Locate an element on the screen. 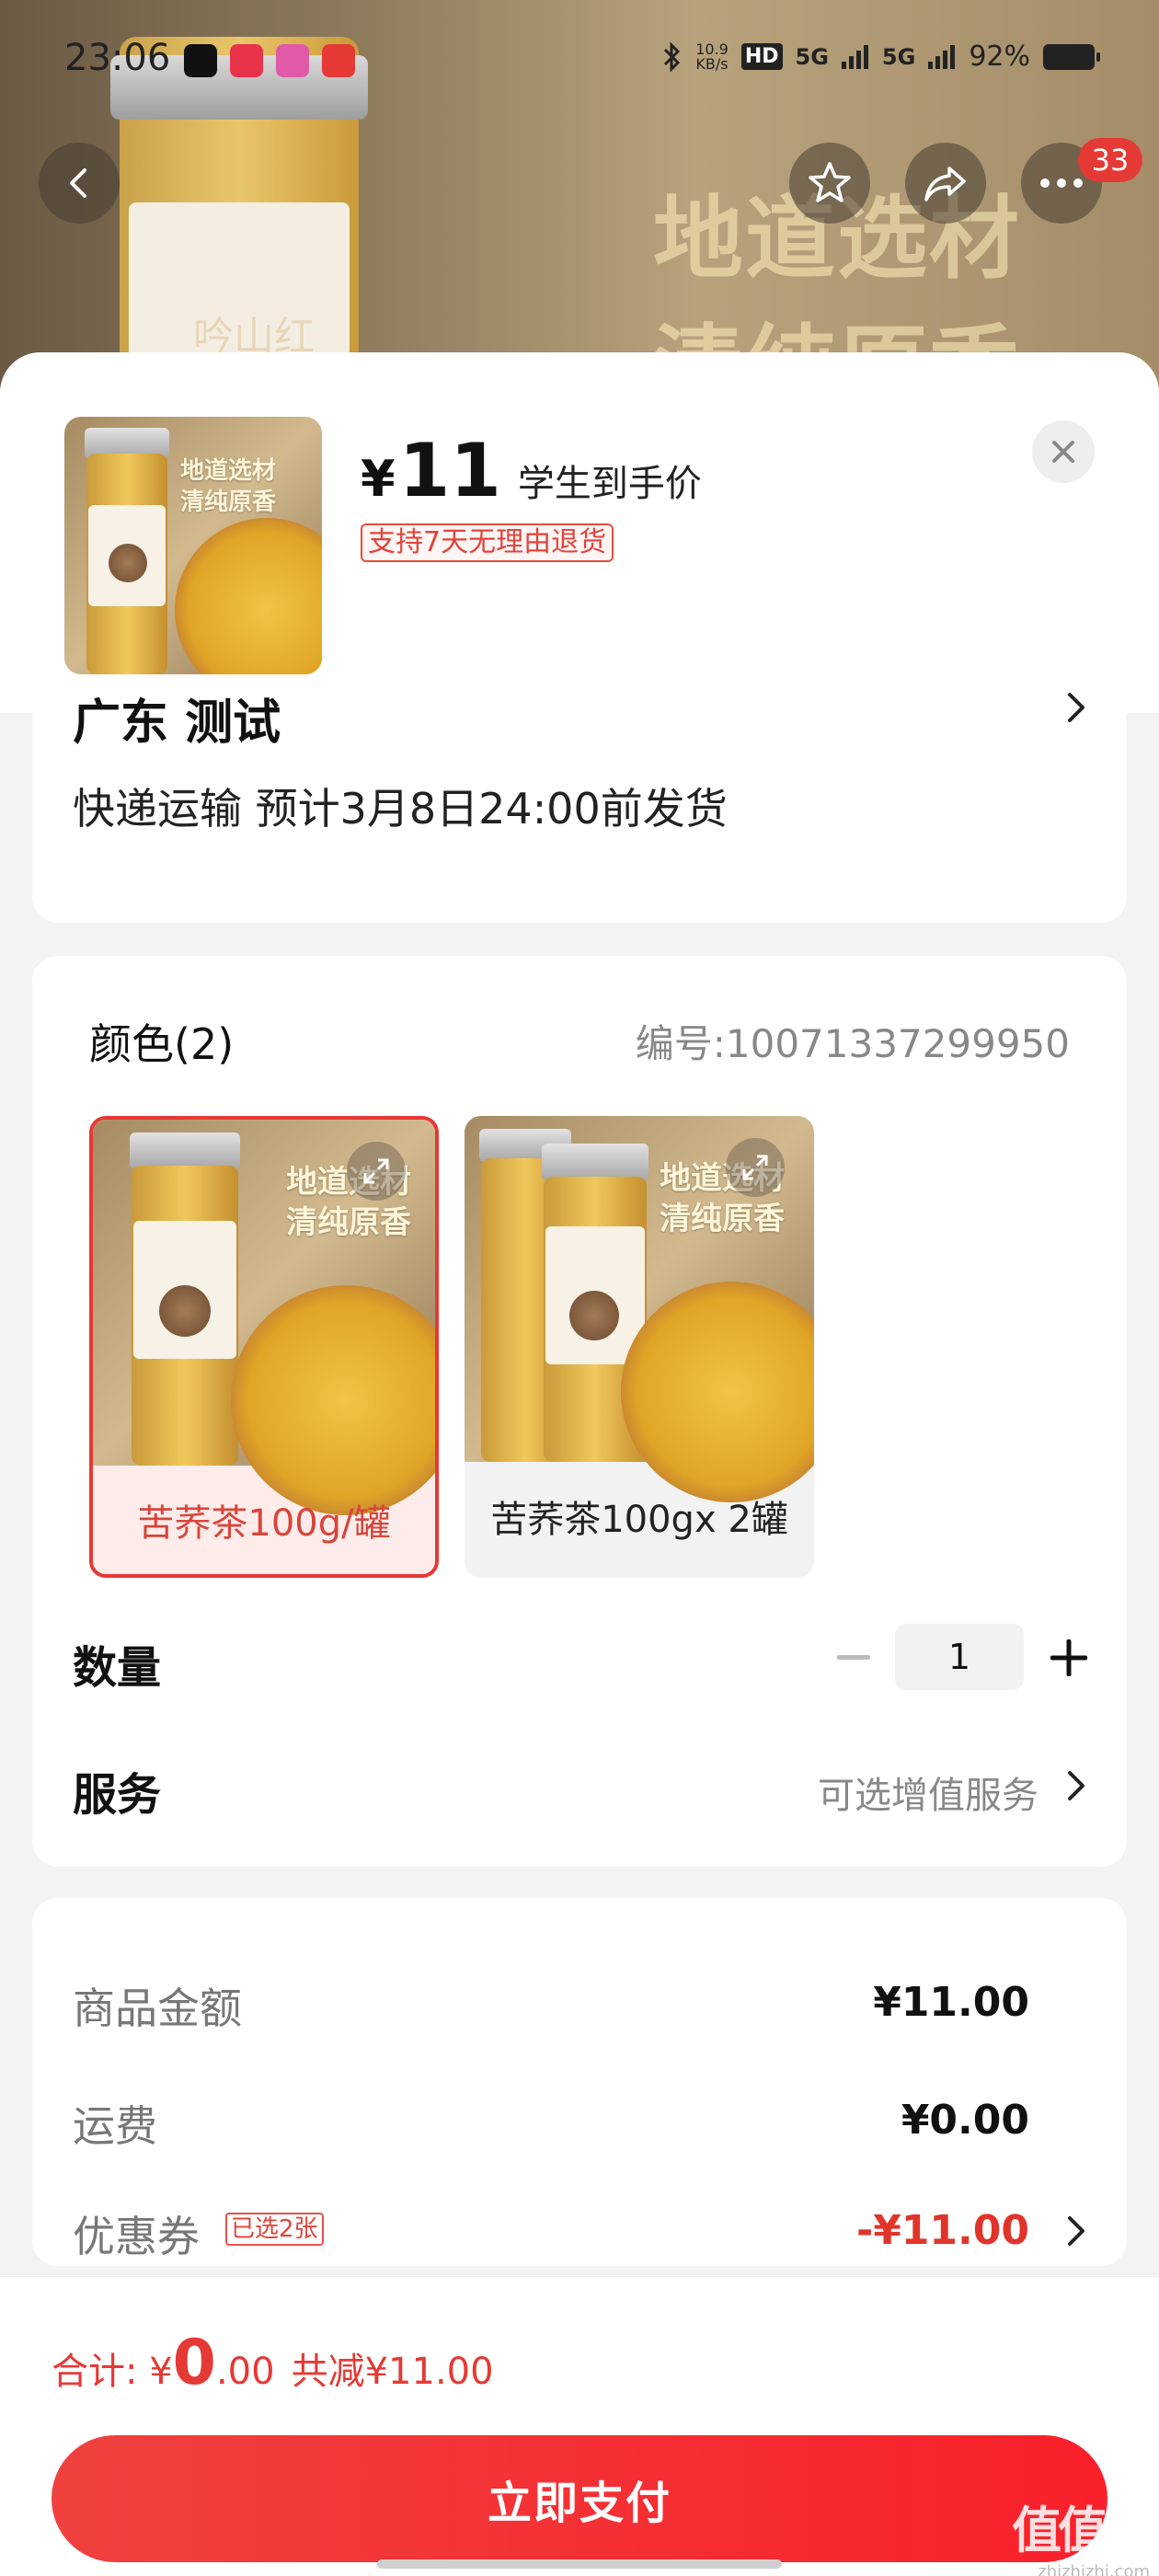  signal-1: 5G is located at coordinates (812, 56).